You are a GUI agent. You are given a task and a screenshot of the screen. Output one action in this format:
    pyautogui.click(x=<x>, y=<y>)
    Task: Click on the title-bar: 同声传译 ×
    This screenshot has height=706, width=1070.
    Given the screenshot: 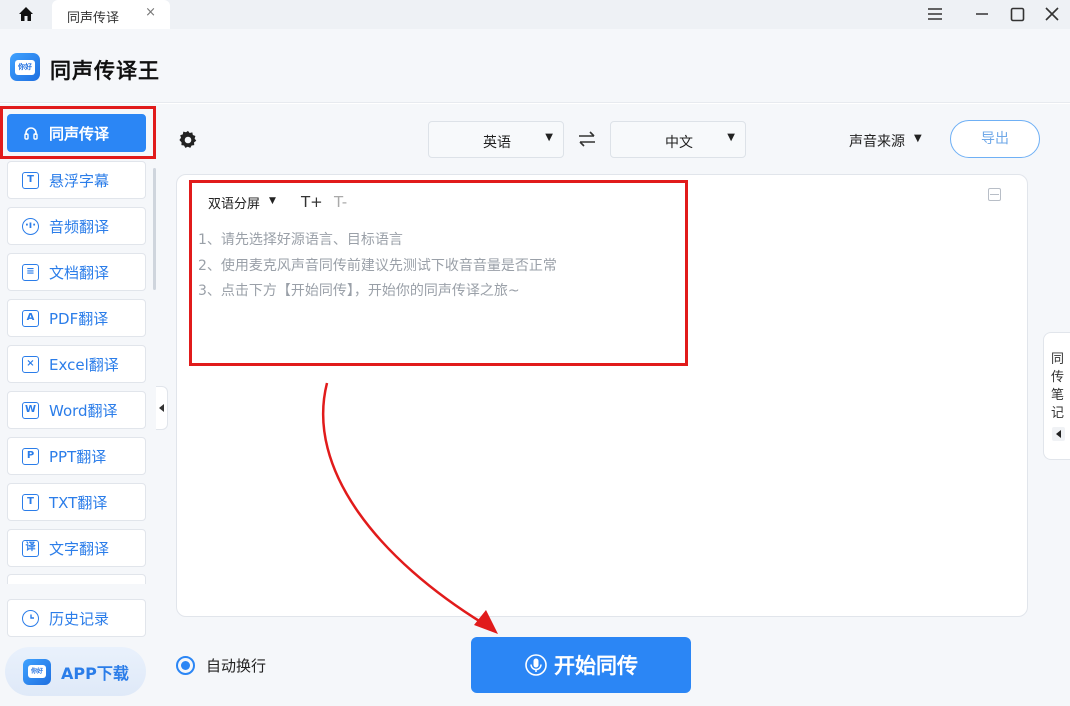 What is the action you would take?
    pyautogui.click(x=535, y=14)
    